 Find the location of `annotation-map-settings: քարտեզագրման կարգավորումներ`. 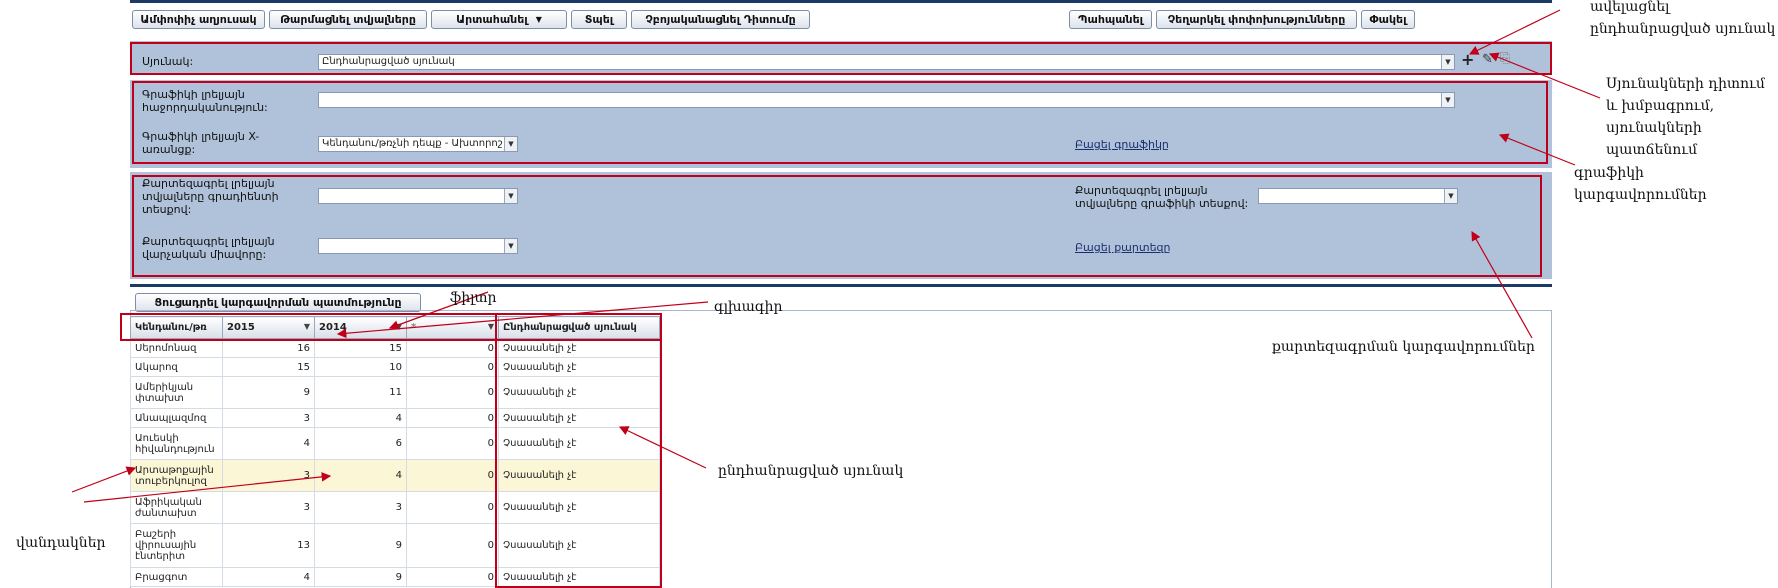

annotation-map-settings: քարտեզագրման կարգավորումներ is located at coordinates (1403, 347).